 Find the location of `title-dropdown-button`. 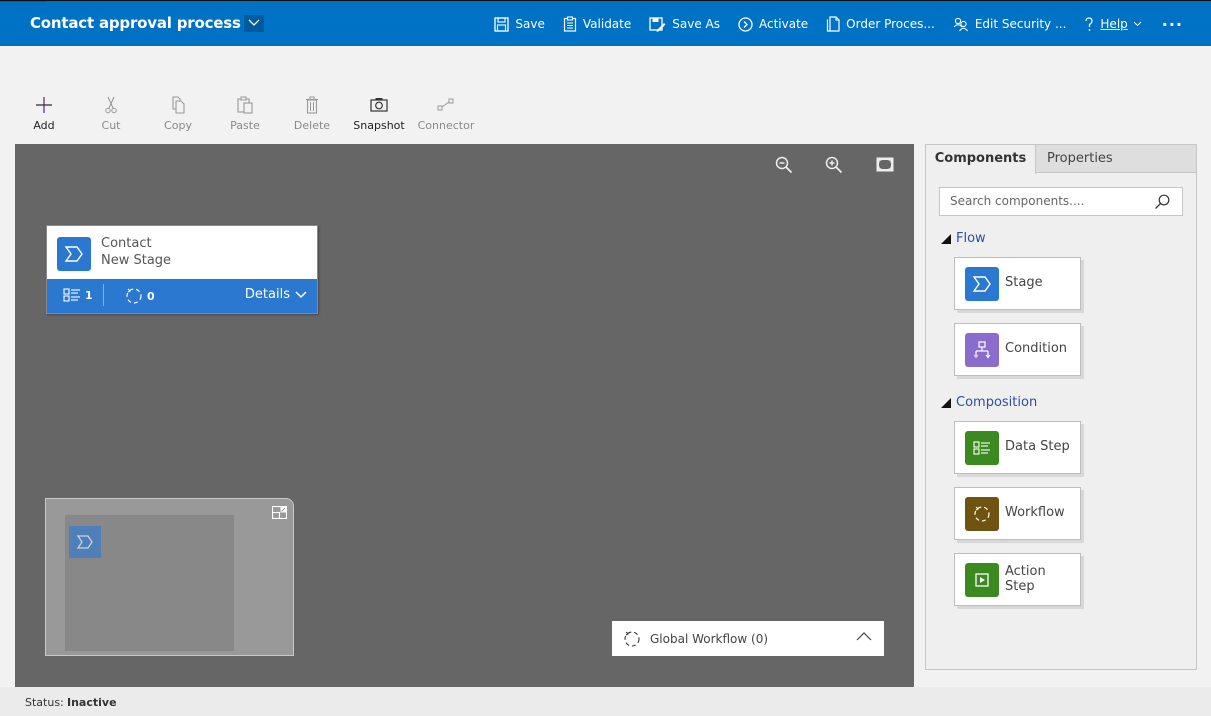

title-dropdown-button is located at coordinates (253, 23).